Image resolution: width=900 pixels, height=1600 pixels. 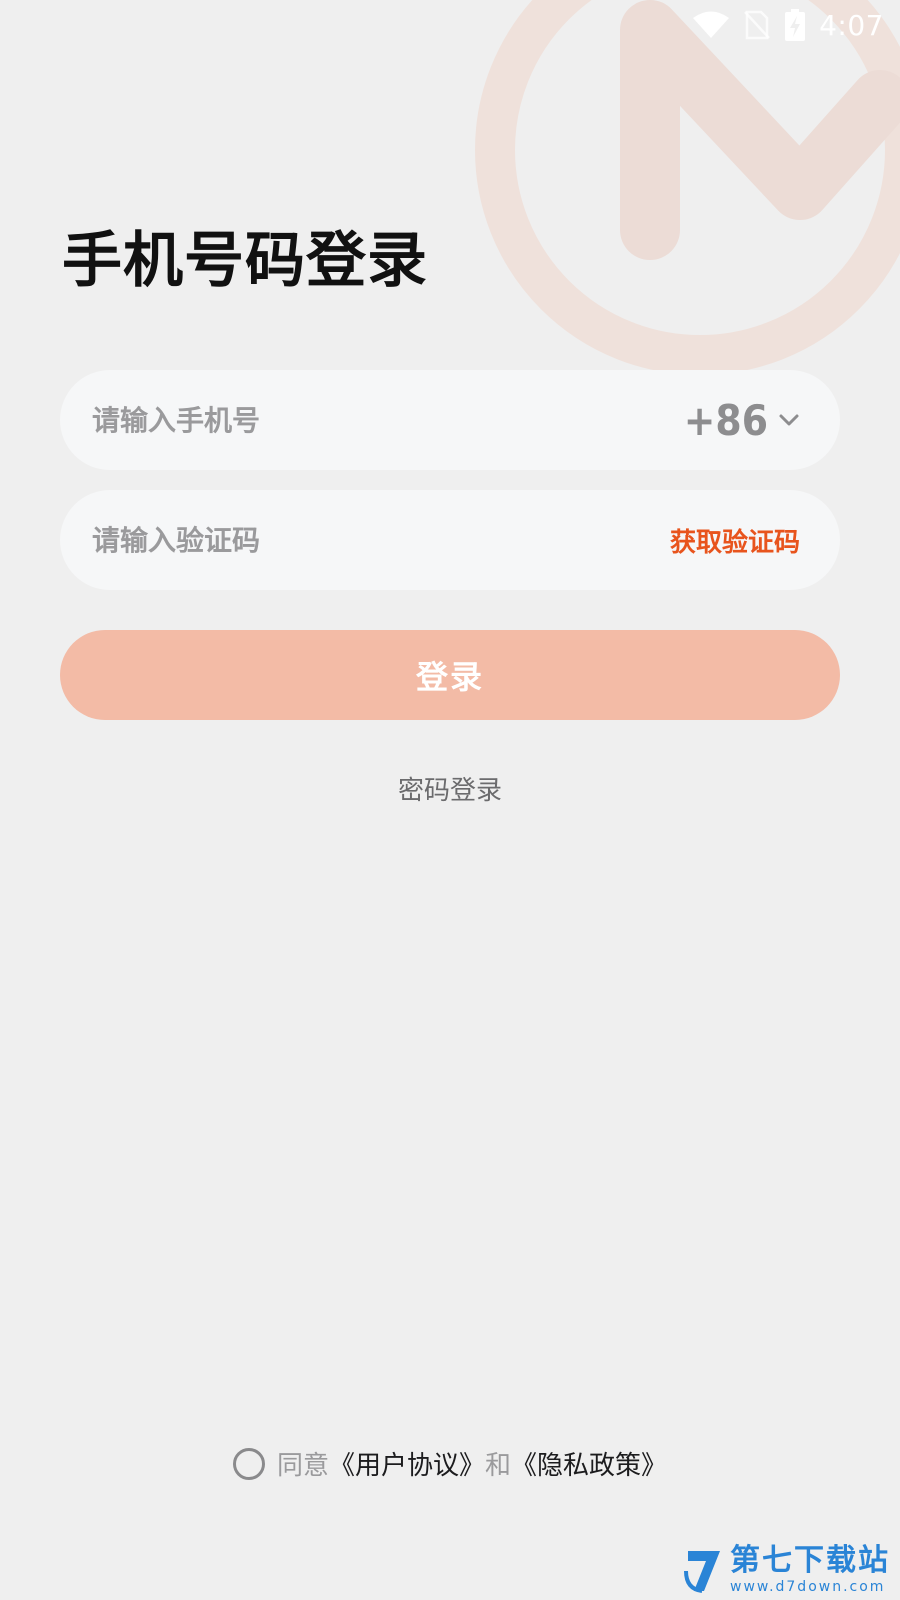 I want to click on code-field: 获取验证码, so click(x=450, y=540).